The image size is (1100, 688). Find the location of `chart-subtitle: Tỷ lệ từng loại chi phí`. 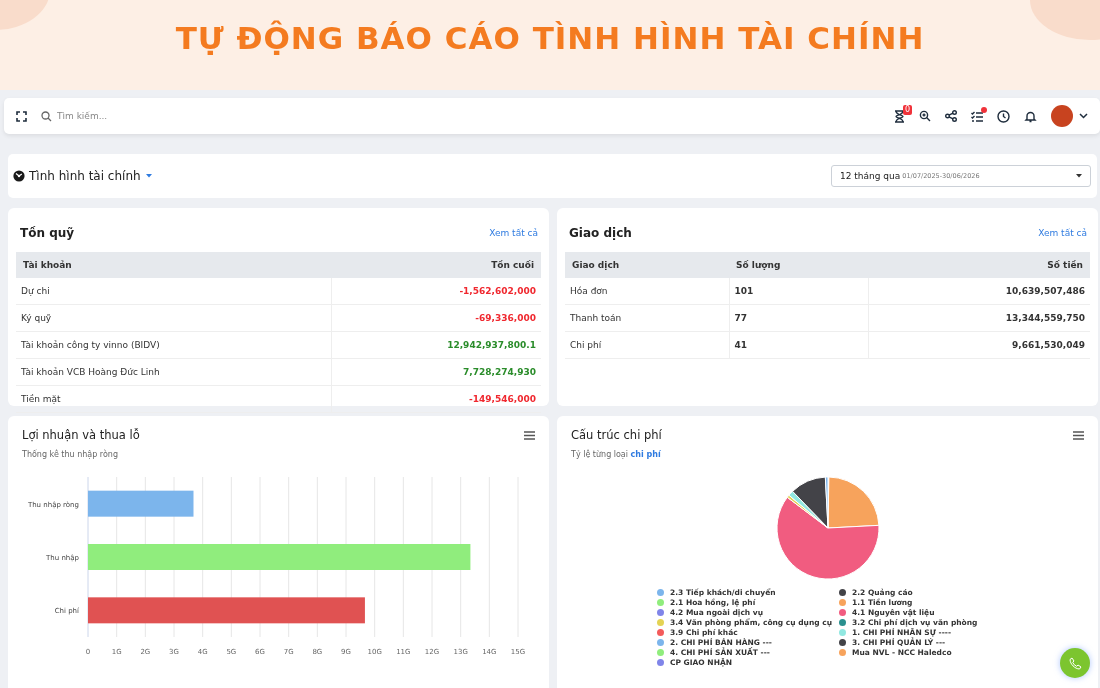

chart-subtitle: Tỷ lệ từng loại chi phí is located at coordinates (616, 454).